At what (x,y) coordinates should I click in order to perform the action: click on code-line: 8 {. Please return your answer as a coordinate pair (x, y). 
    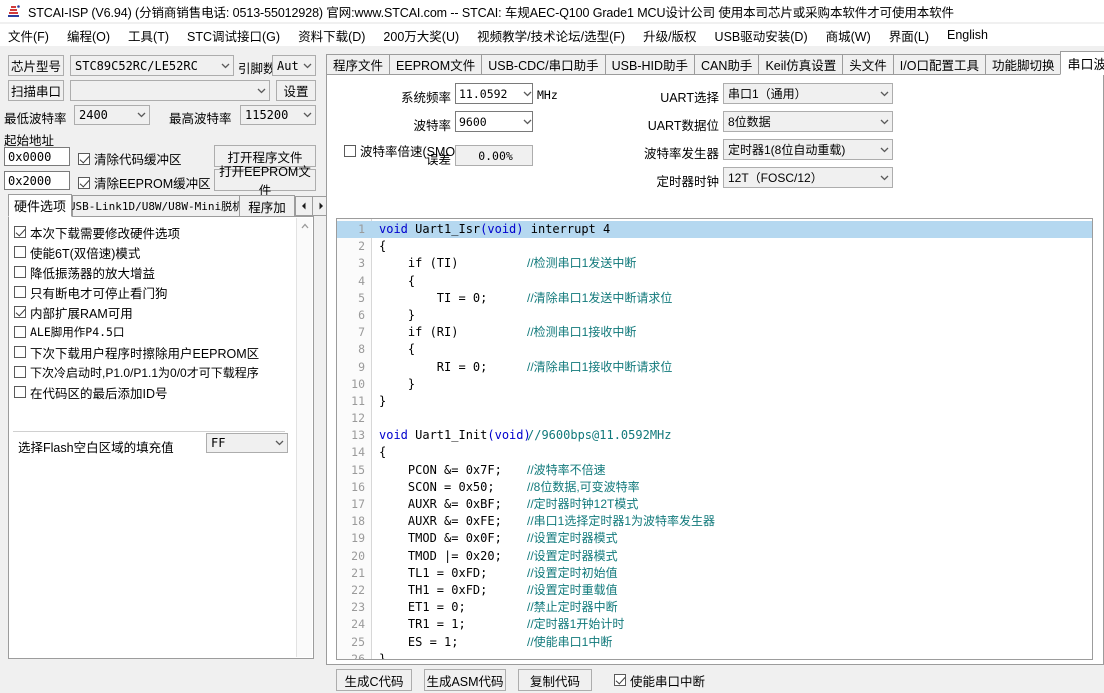
    Looking at the image, I should click on (714, 349).